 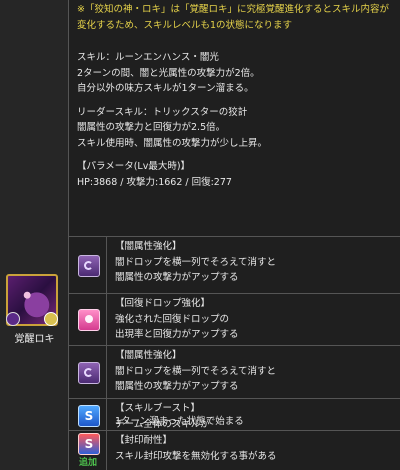 What do you see at coordinates (172, 319) in the screenshot?
I see `awakening-desc: 強化された回復ドロップの` at bounding box center [172, 319].